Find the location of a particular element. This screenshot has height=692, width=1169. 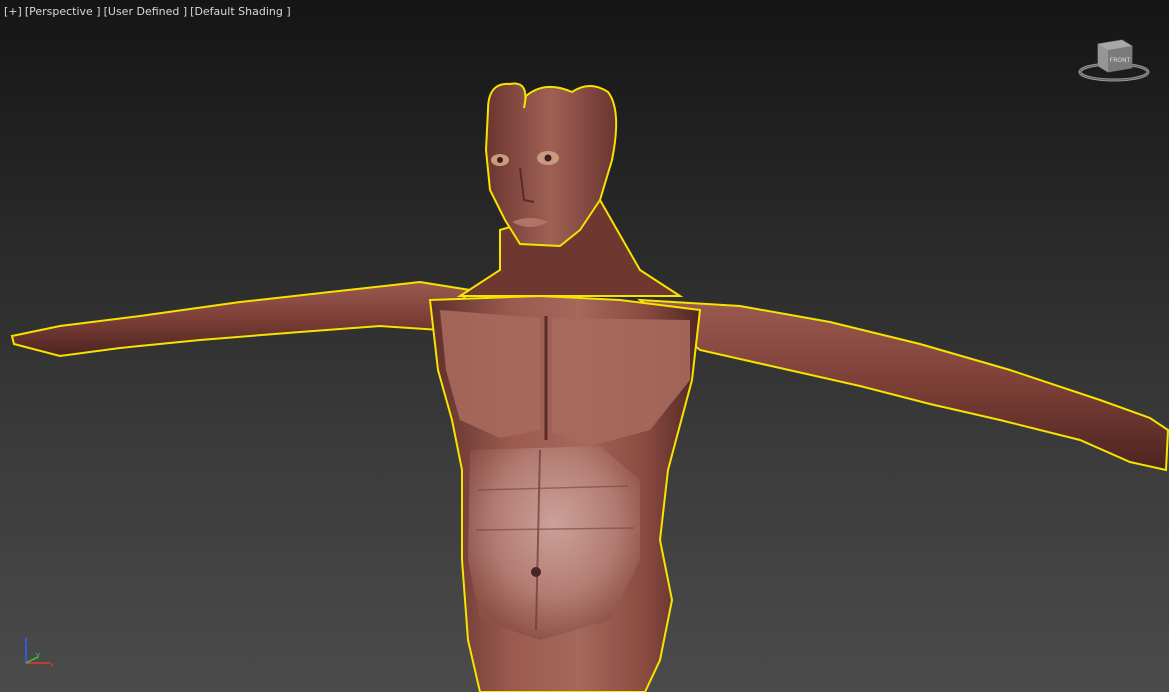

left-arm-mesh is located at coordinates (241, 319).